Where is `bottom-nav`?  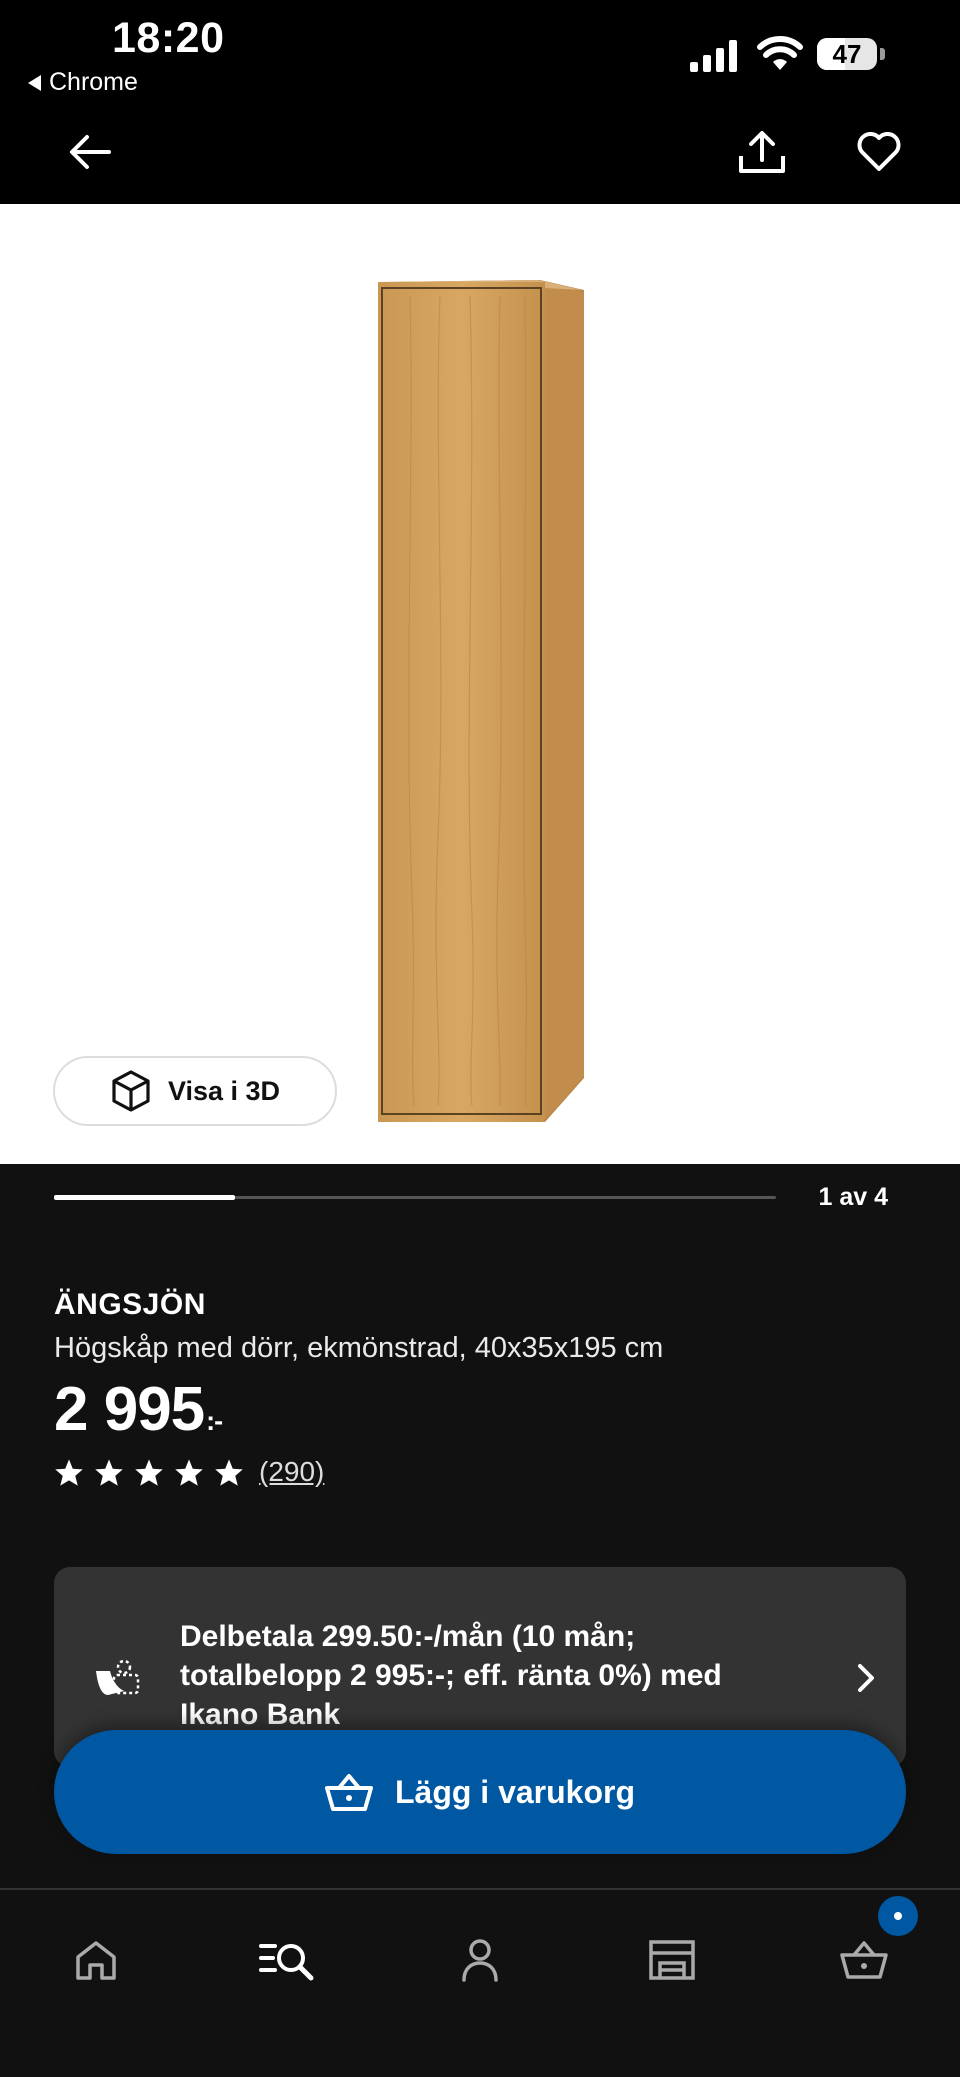
bottom-nav is located at coordinates (480, 1983).